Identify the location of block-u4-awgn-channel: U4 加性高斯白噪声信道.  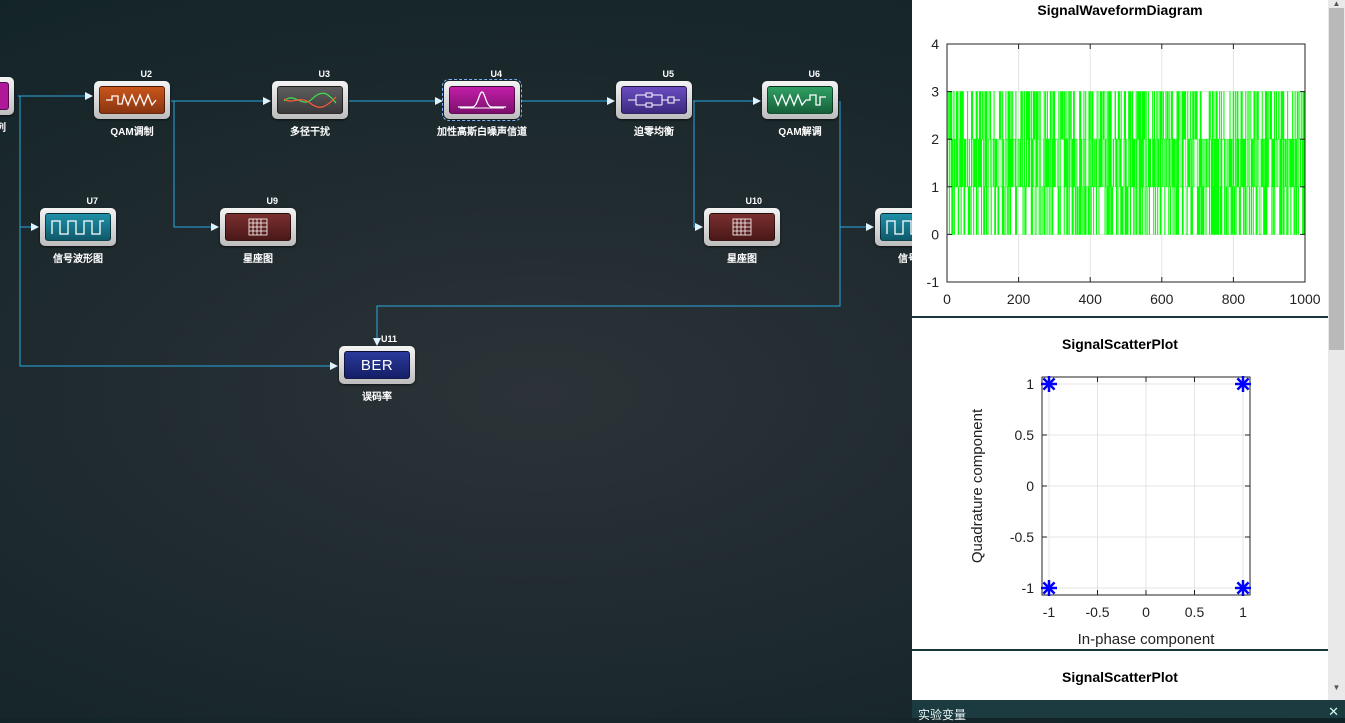
(482, 103).